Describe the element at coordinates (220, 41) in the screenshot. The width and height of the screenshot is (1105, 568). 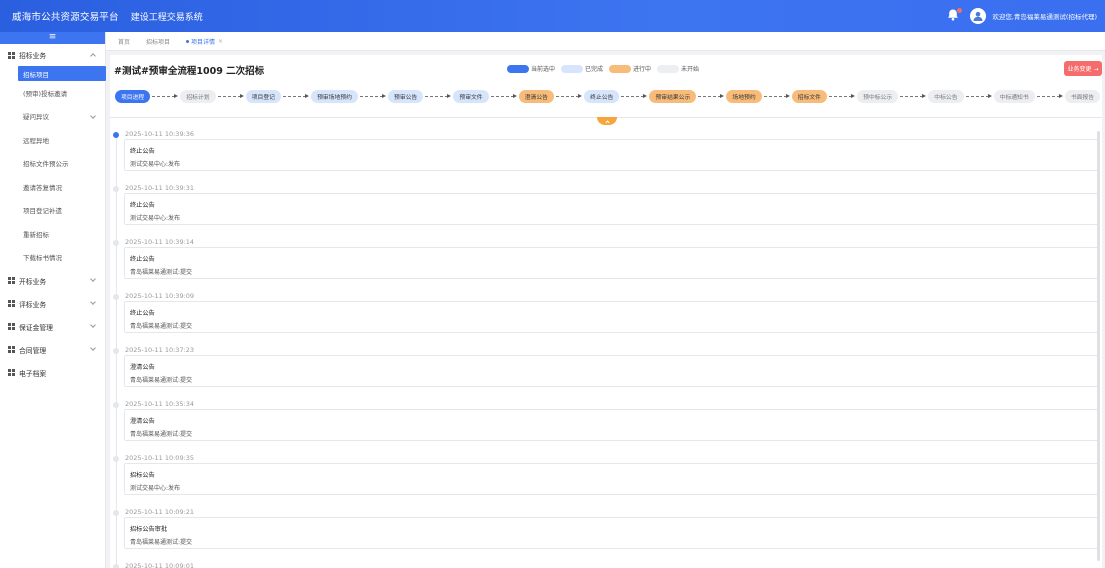
I see `close-icon: ×` at that location.